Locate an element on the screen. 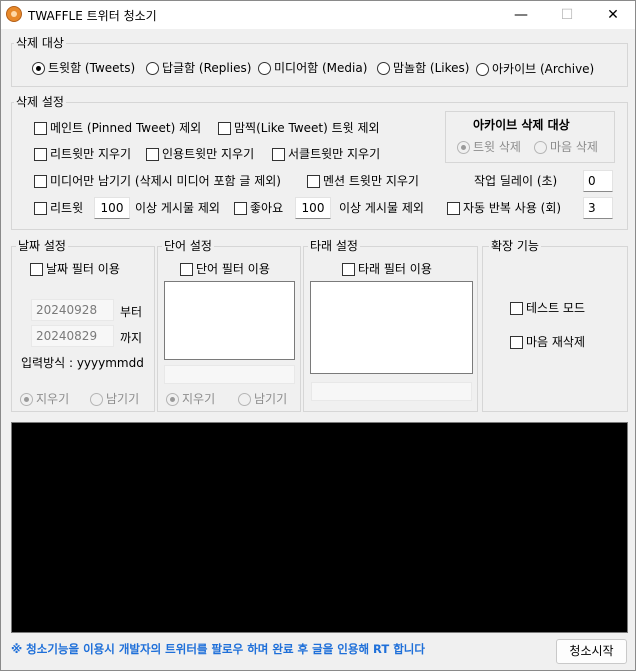 Image resolution: width=636 pixels, height=671 pixels. minimize-icon: — is located at coordinates (521, 15).